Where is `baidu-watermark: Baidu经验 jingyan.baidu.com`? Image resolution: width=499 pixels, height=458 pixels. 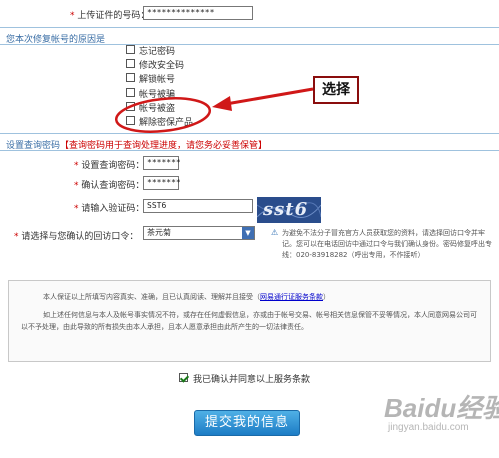 baidu-watermark: Baidu经验 jingyan.baidu.com is located at coordinates (441, 418).